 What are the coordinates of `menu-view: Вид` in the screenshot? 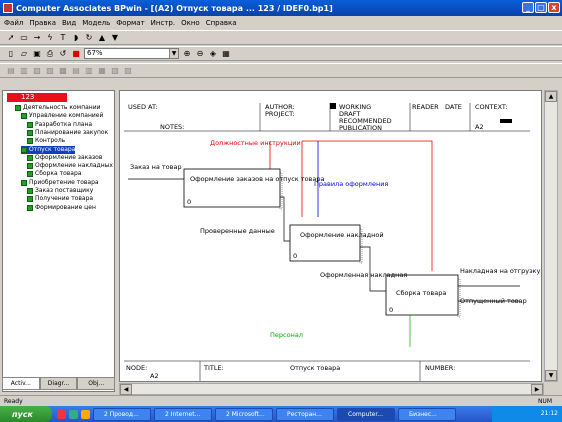 It's located at (69, 23).